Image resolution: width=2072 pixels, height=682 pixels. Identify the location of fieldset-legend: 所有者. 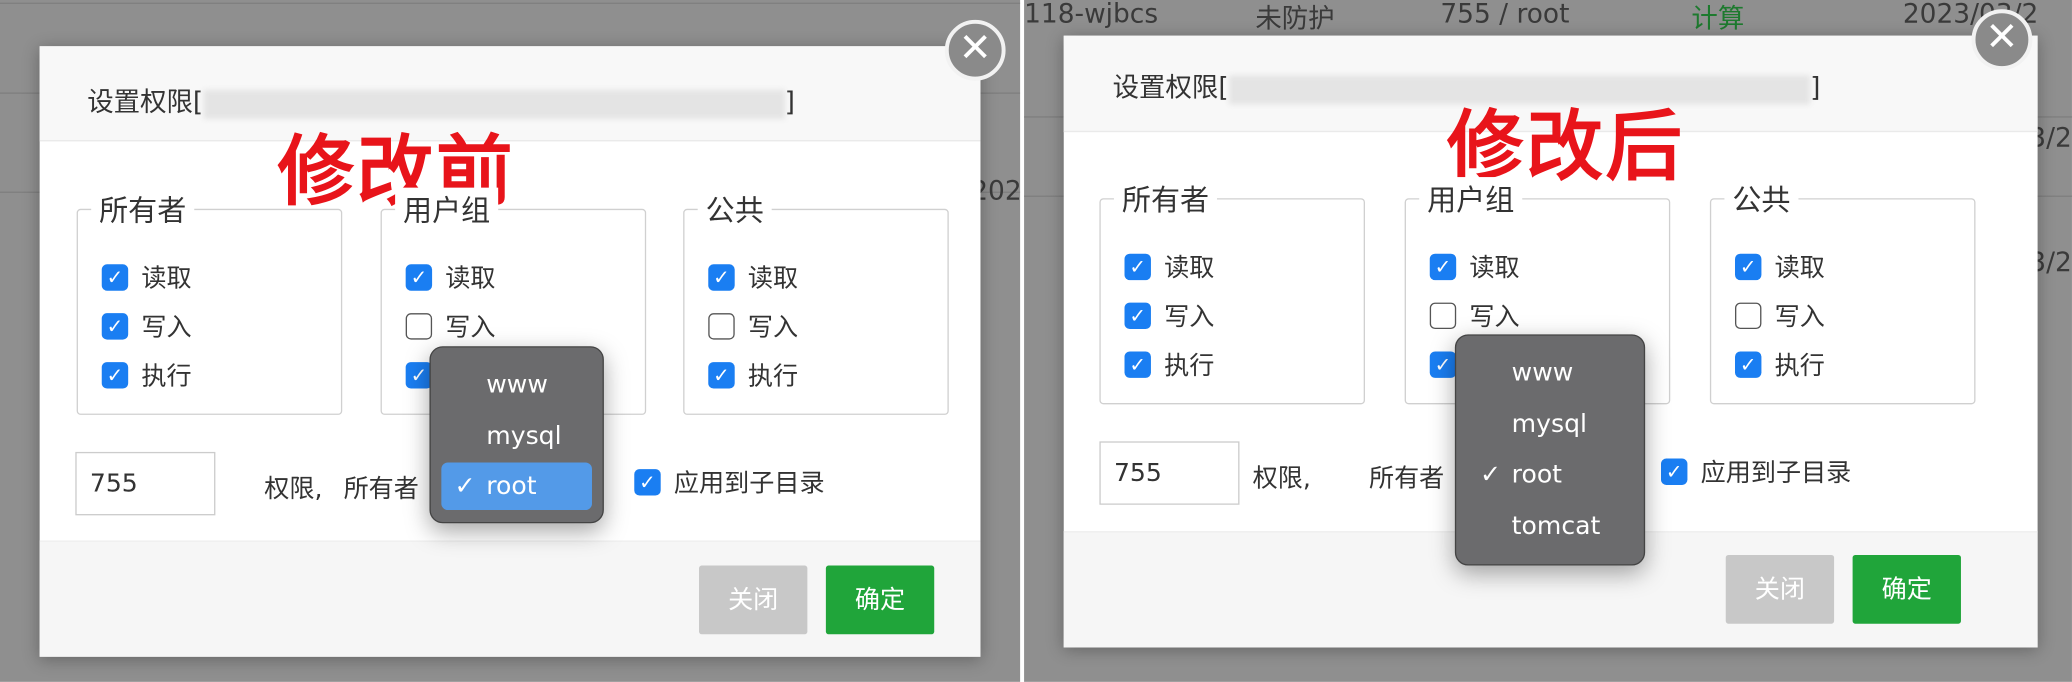
(143, 208).